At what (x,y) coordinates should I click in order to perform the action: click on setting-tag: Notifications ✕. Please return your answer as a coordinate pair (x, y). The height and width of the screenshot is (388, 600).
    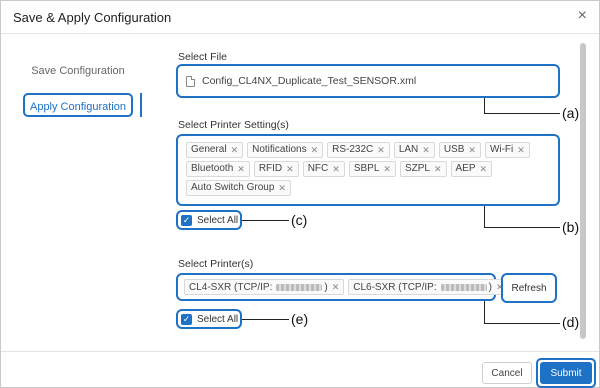
    Looking at the image, I should click on (285, 150).